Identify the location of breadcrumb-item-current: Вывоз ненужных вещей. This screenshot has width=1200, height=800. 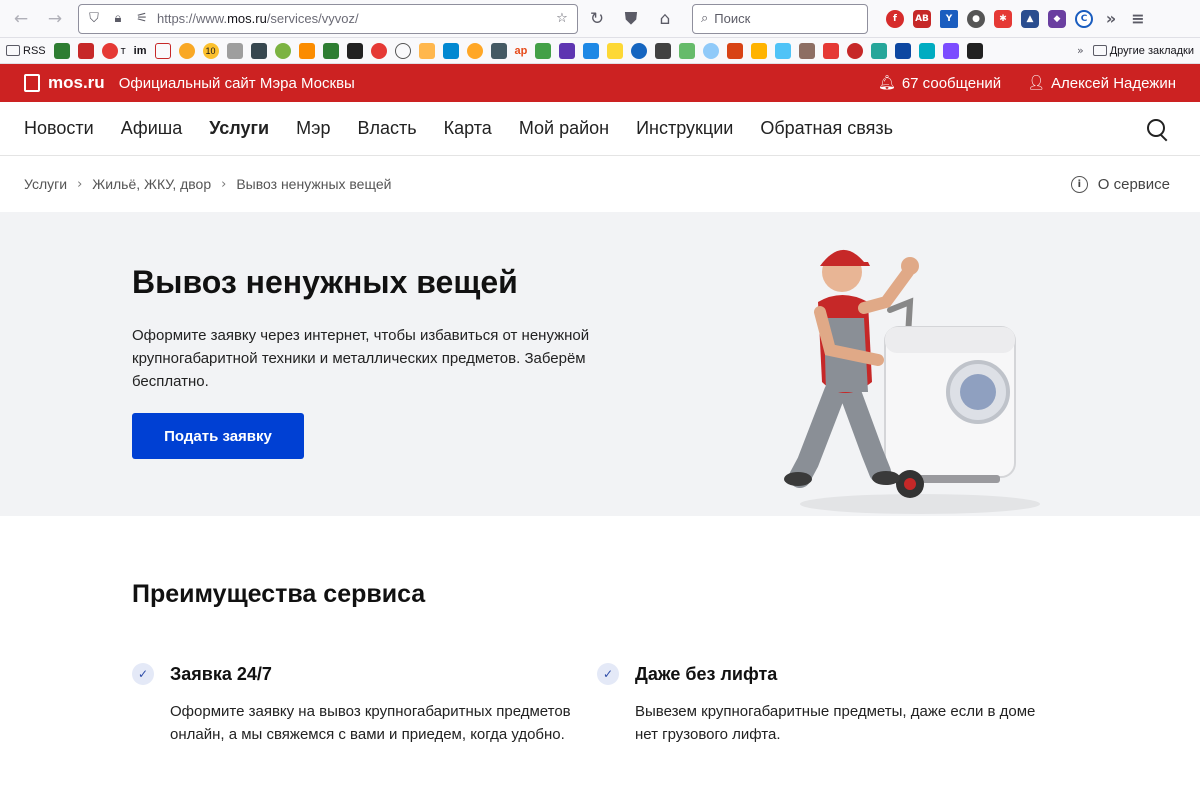
(314, 184).